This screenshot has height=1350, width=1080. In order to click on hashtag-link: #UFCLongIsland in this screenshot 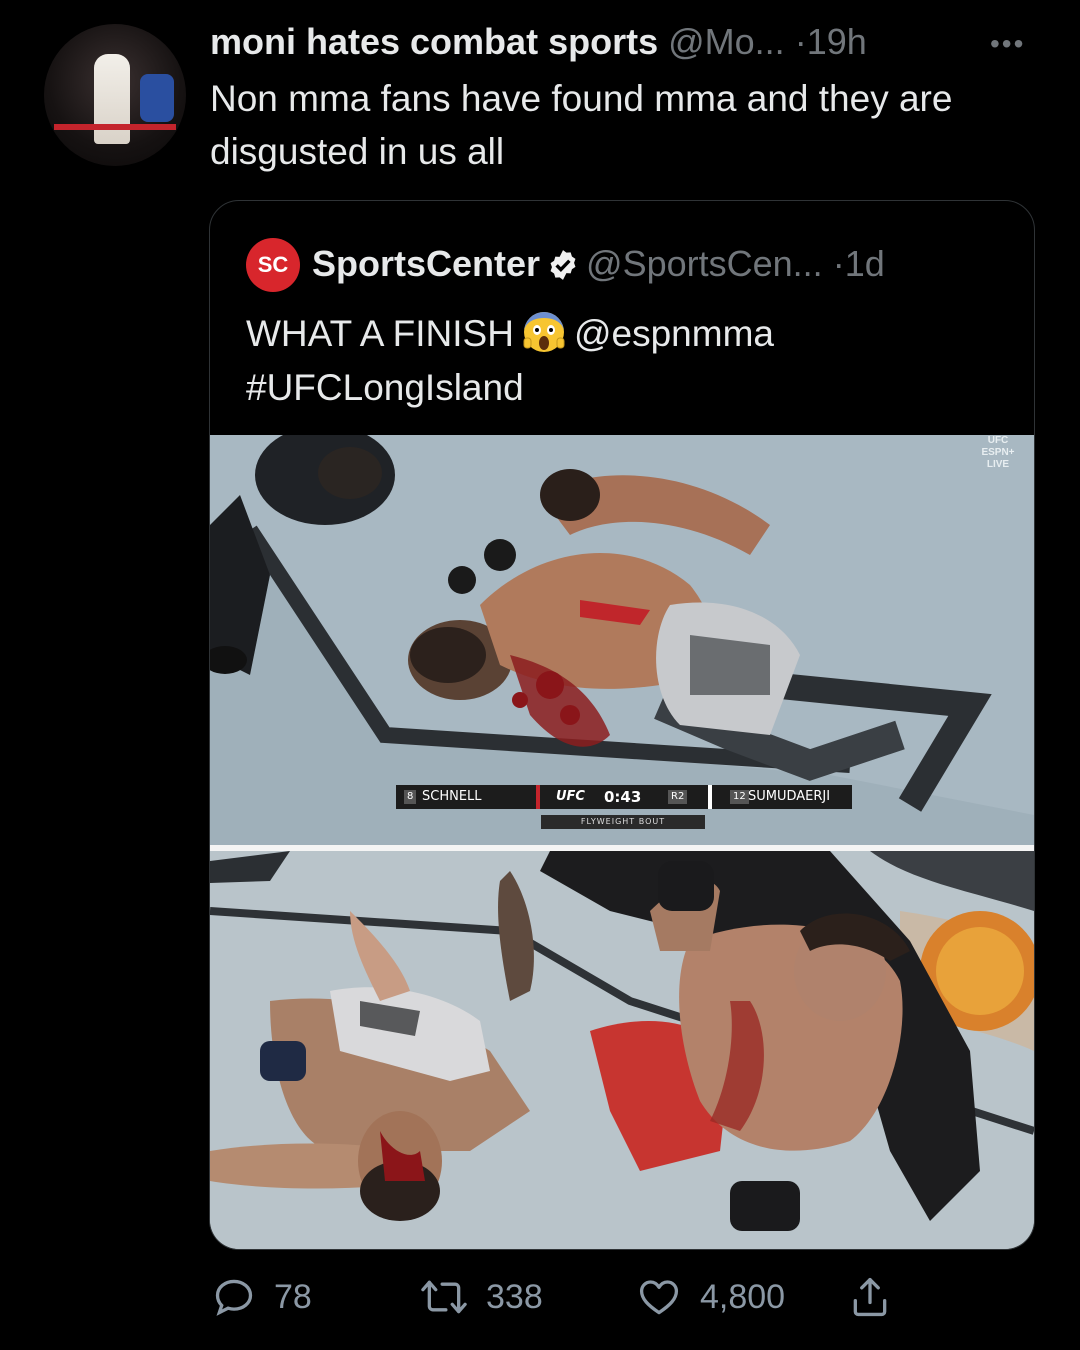, I will do `click(385, 387)`.